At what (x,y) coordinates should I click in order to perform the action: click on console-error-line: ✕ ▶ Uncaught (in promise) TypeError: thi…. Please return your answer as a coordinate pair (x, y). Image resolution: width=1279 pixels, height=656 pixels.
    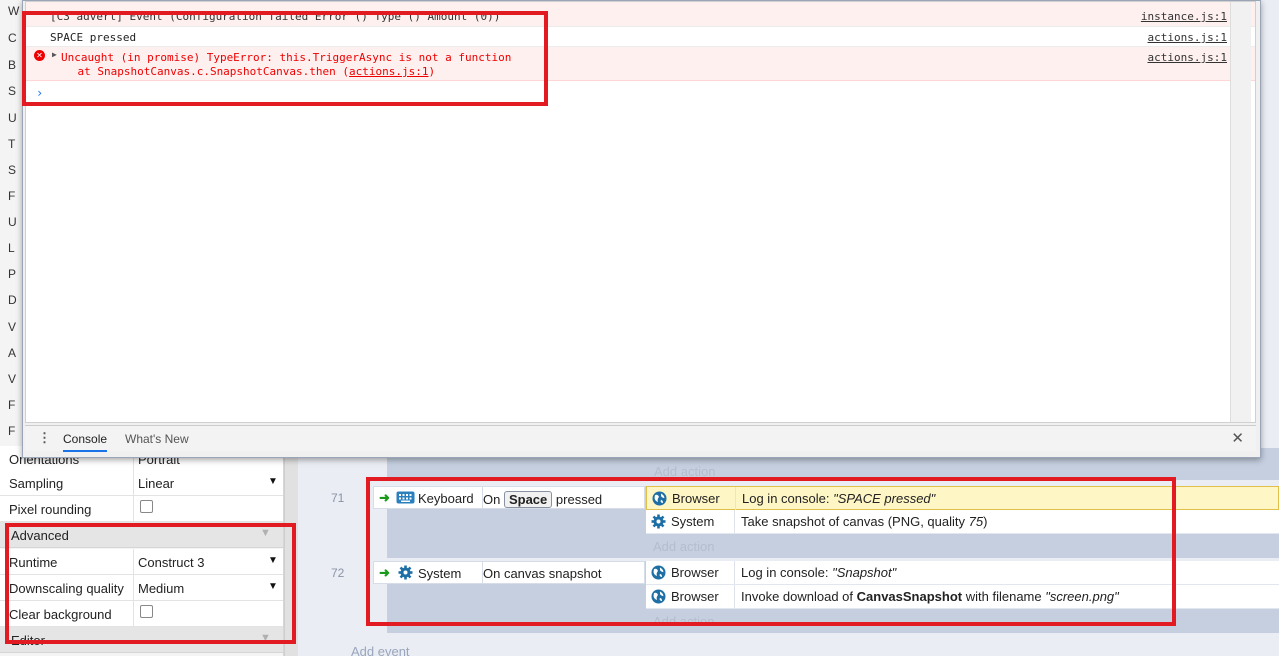
    Looking at the image, I should click on (640, 64).